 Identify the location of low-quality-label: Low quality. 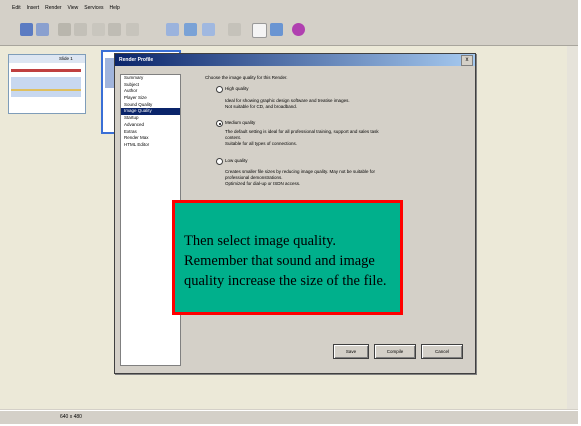
(236, 160).